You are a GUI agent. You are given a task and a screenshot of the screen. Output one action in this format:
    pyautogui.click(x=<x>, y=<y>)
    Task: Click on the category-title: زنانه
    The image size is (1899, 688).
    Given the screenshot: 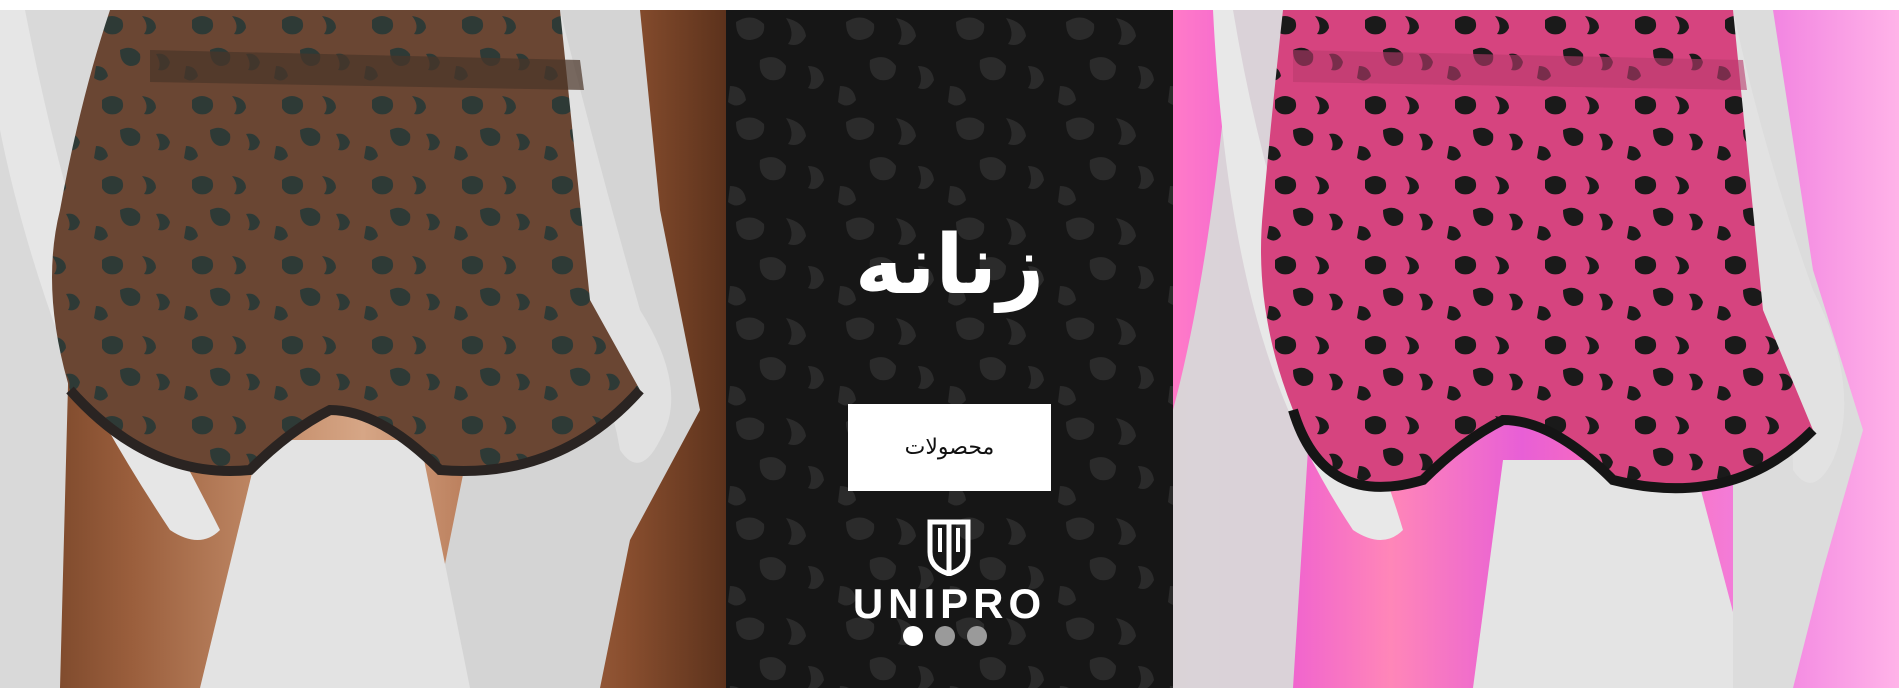 What is the action you would take?
    pyautogui.click(x=949, y=265)
    